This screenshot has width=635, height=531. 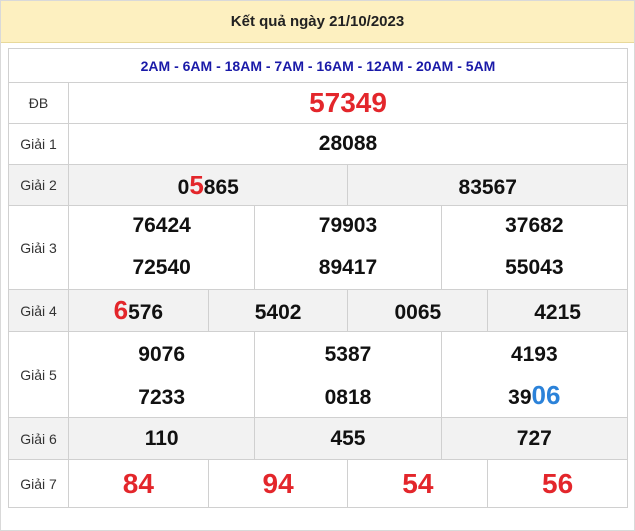 I want to click on prize-g4-1: 6576, so click(x=138, y=310).